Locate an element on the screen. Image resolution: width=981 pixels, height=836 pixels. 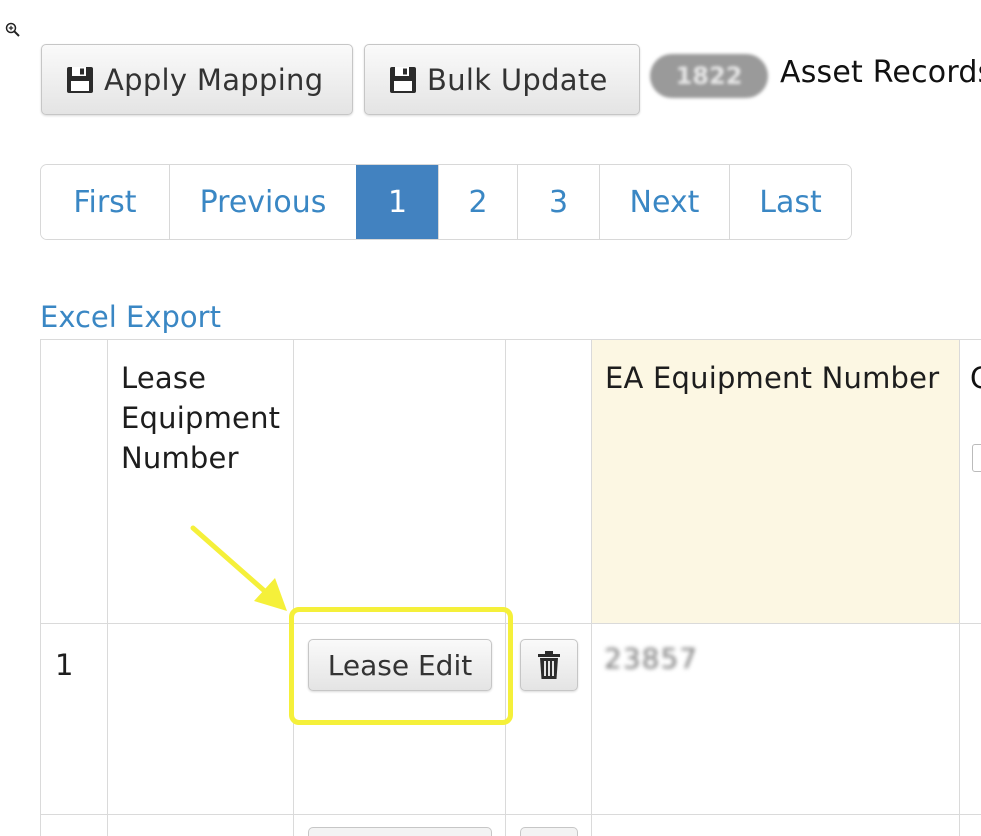
header-delete-cell is located at coordinates (548, 481).